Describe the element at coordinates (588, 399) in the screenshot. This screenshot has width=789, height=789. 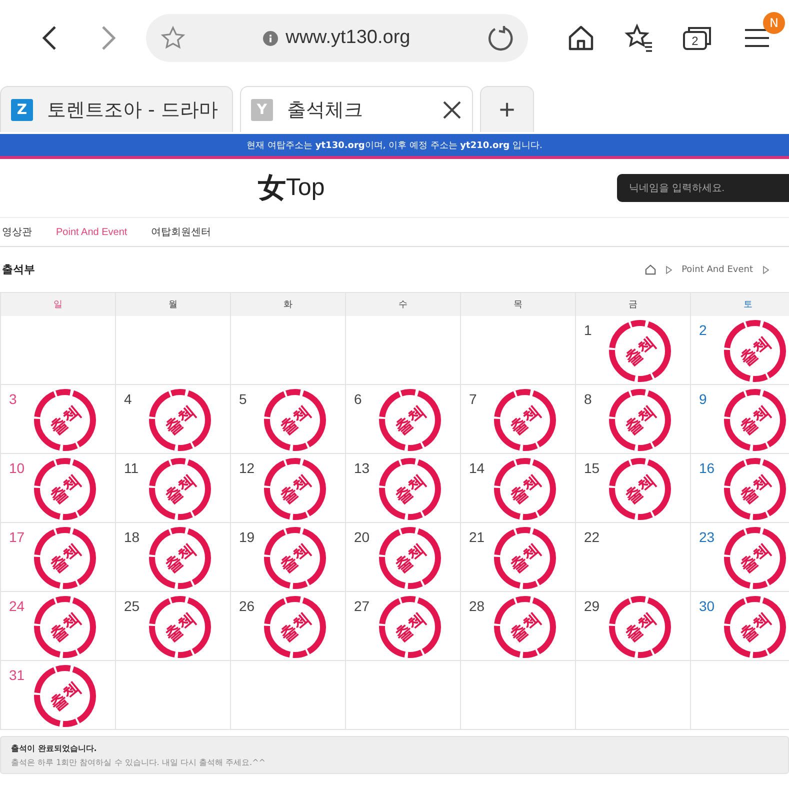
I see `day-number: 8` at that location.